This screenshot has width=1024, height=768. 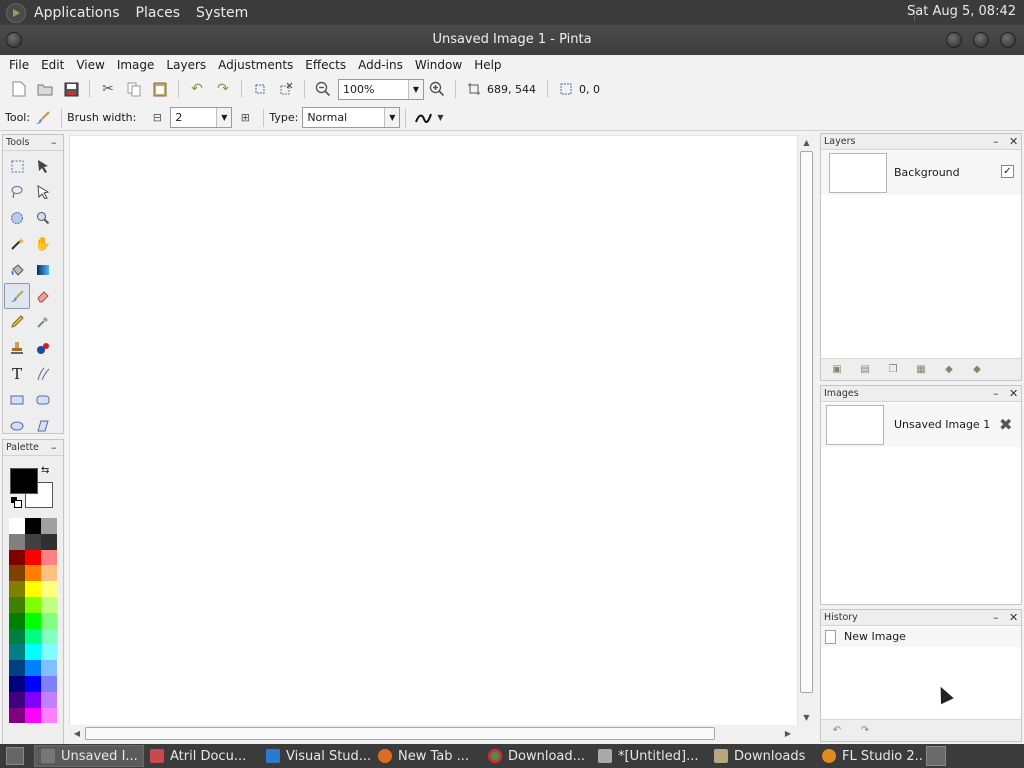 What do you see at coordinates (1008, 40) in the screenshot?
I see `close-window-button` at bounding box center [1008, 40].